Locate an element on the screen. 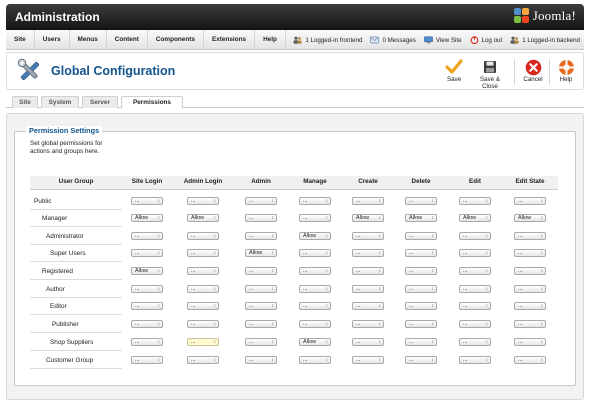 This screenshot has width=590, height=406. tab-site: Site is located at coordinates (25, 102).